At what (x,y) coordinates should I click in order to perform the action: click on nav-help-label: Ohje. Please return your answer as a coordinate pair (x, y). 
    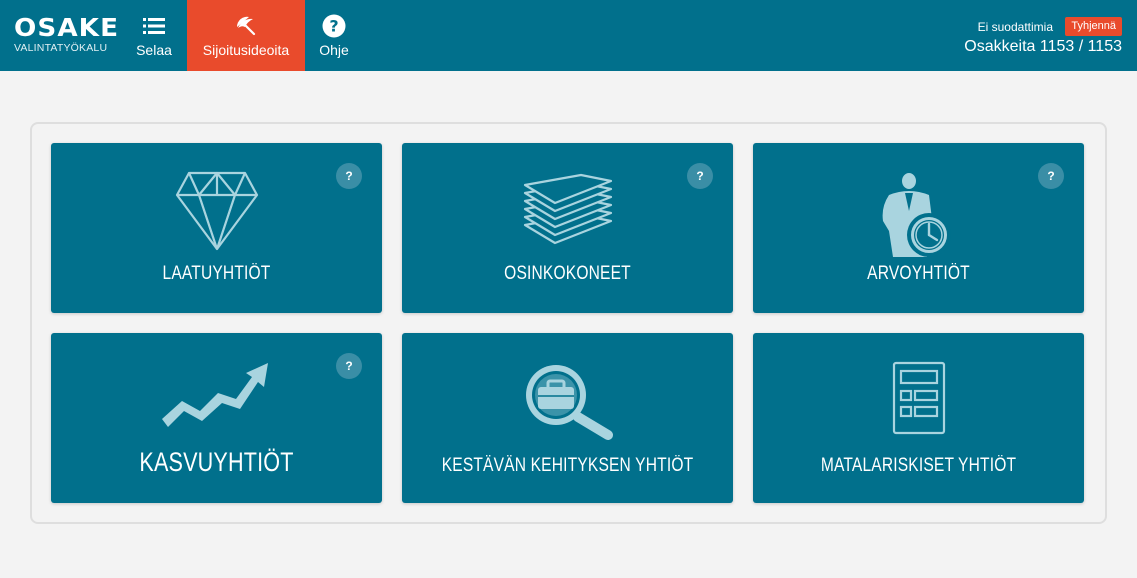
    Looking at the image, I should click on (334, 50).